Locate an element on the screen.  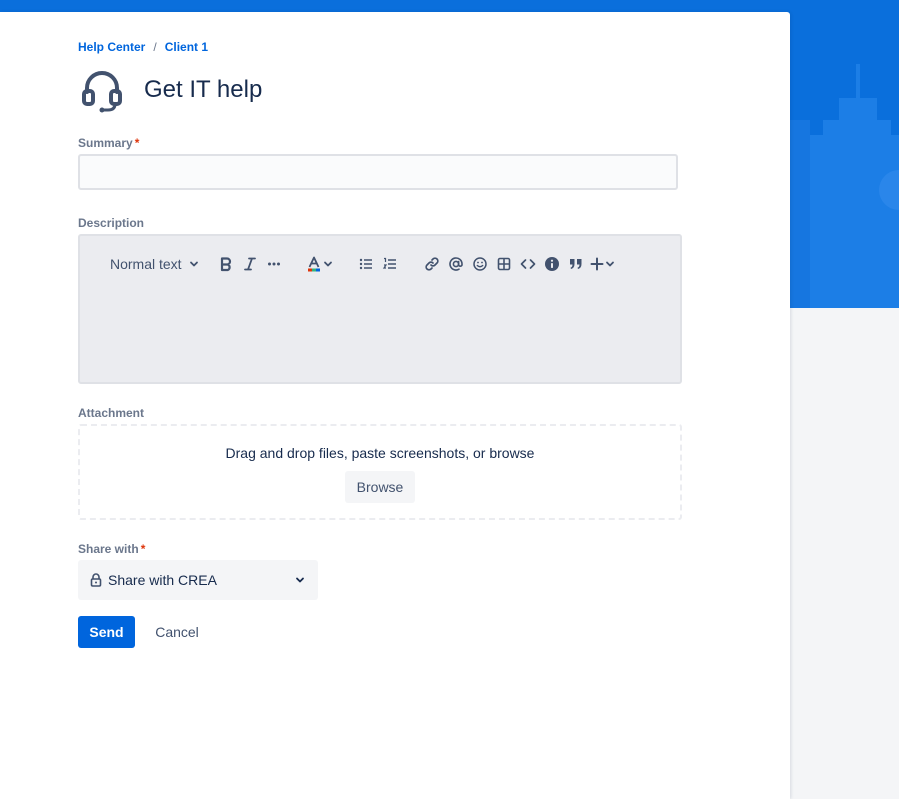
italic-button is located at coordinates (250, 264).